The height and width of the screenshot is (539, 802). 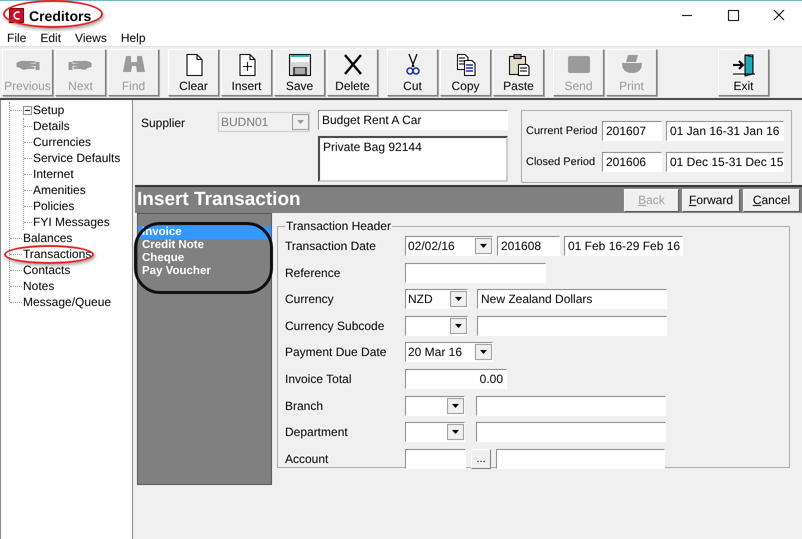 What do you see at coordinates (304, 405) in the screenshot?
I see `field-label: Branch` at bounding box center [304, 405].